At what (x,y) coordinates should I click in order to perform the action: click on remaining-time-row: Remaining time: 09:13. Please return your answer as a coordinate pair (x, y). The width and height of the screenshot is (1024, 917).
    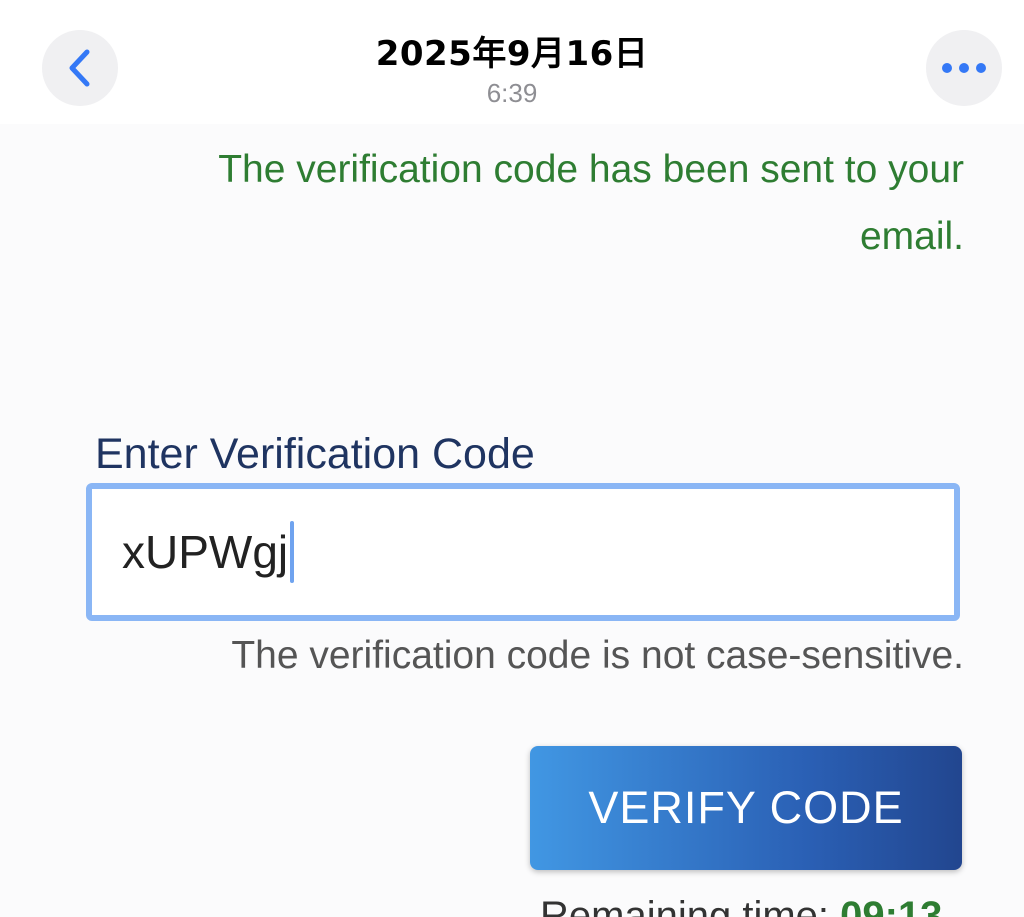
    Looking at the image, I should click on (741, 905).